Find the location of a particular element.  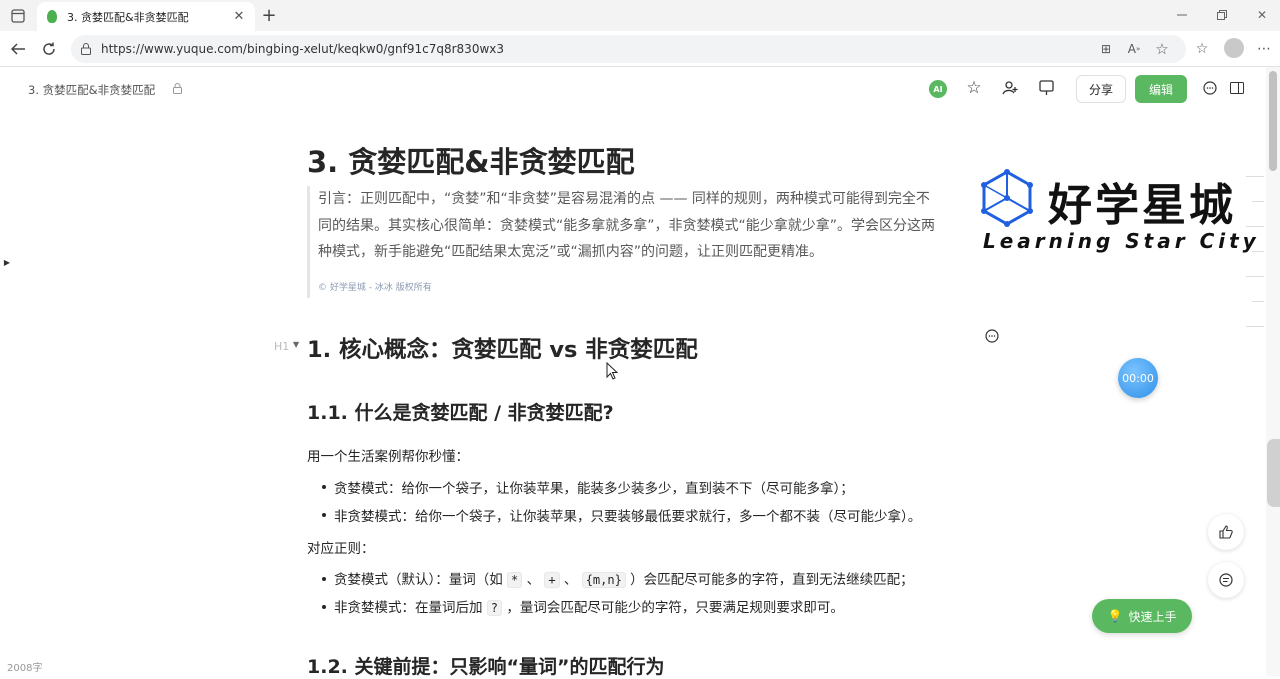

sidebar-toggle-icon is located at coordinates (1237, 88).